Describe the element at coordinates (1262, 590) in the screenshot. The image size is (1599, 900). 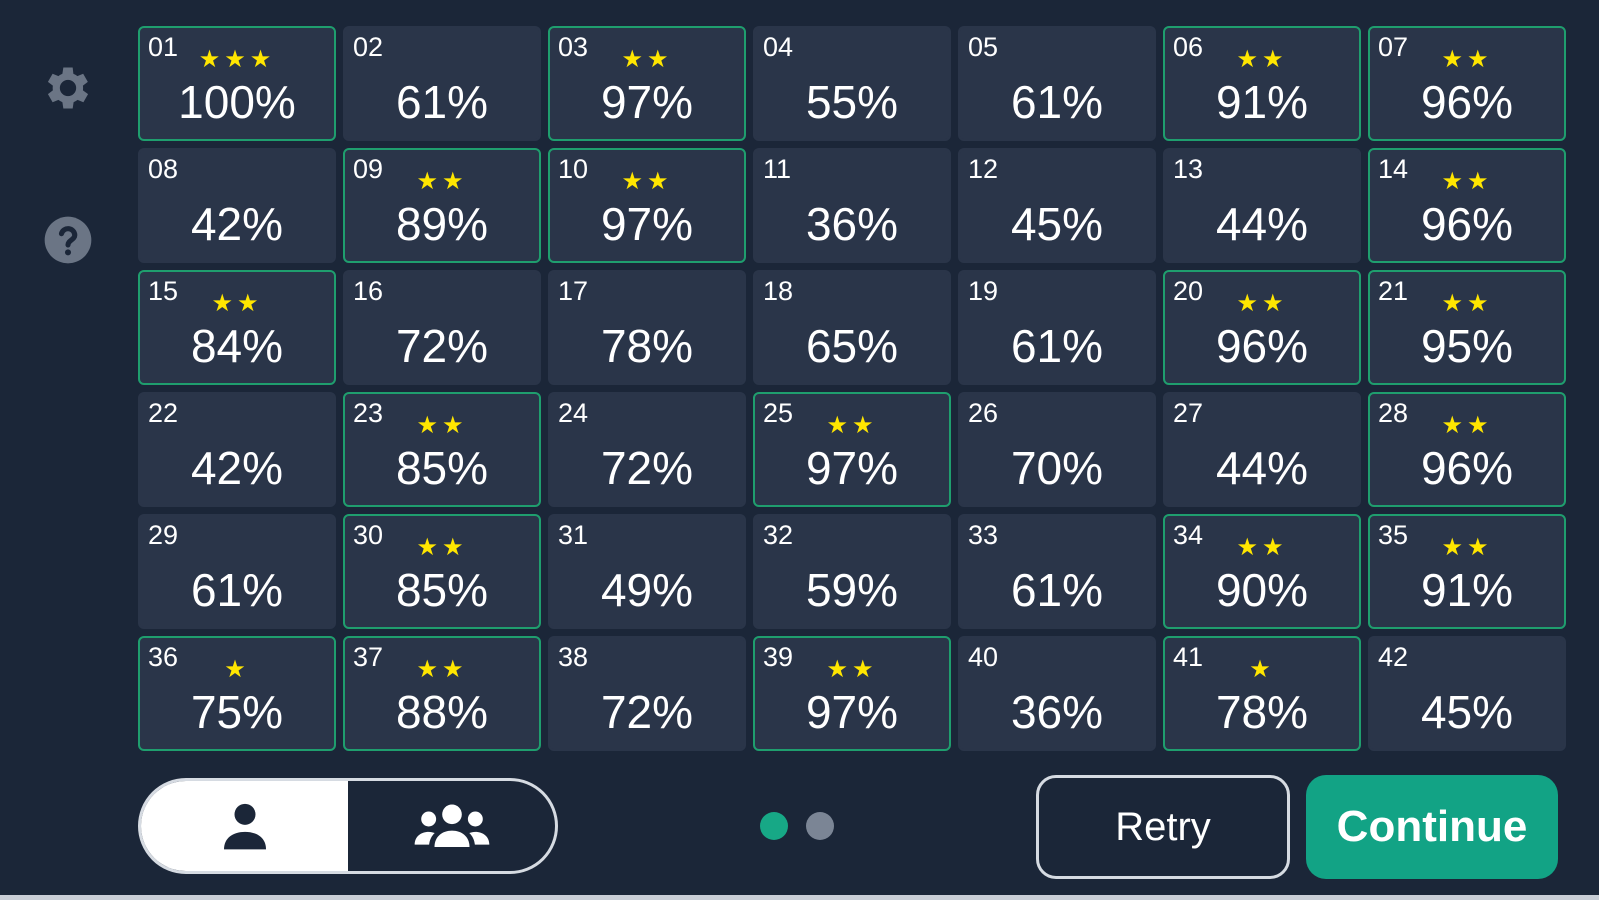
I see `level-score: 90%` at that location.